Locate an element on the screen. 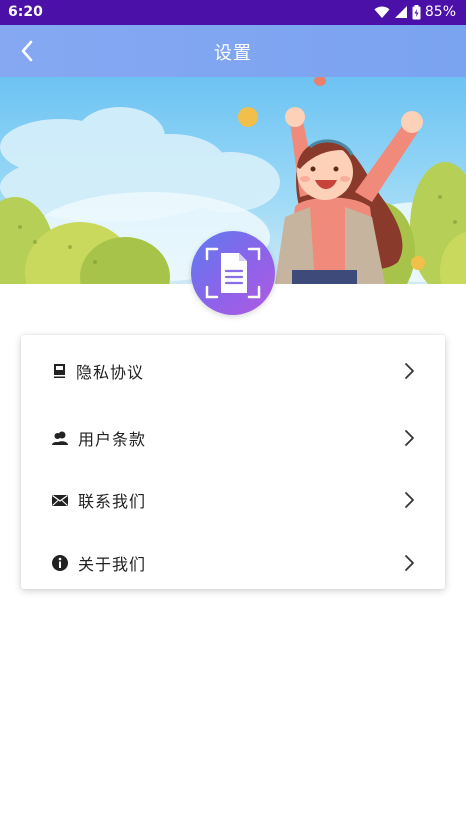 The width and height of the screenshot is (466, 828). menu-item-label: 用户条款 is located at coordinates (112, 439).